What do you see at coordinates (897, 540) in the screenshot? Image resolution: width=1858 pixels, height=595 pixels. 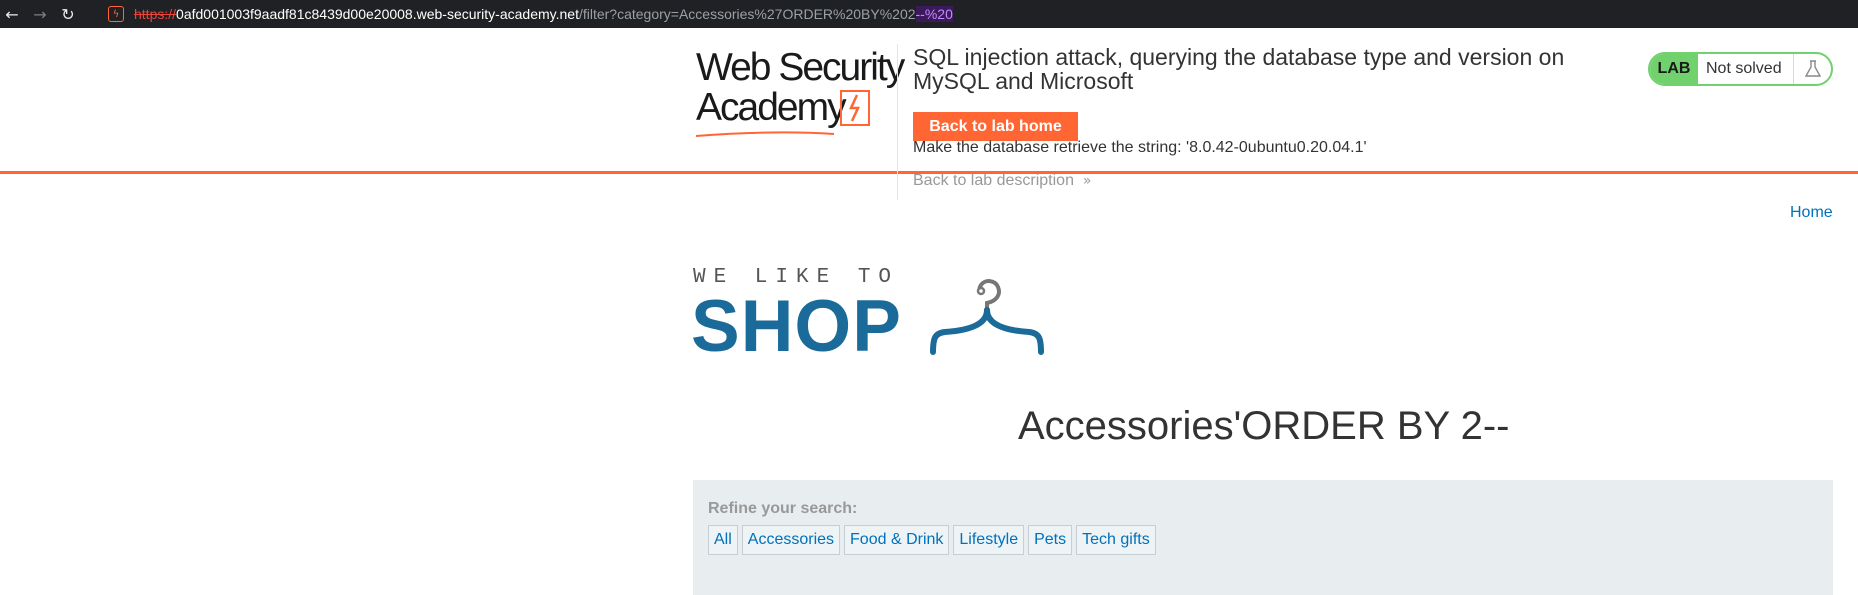 I see `filter-food-drink: Food & Drink` at bounding box center [897, 540].